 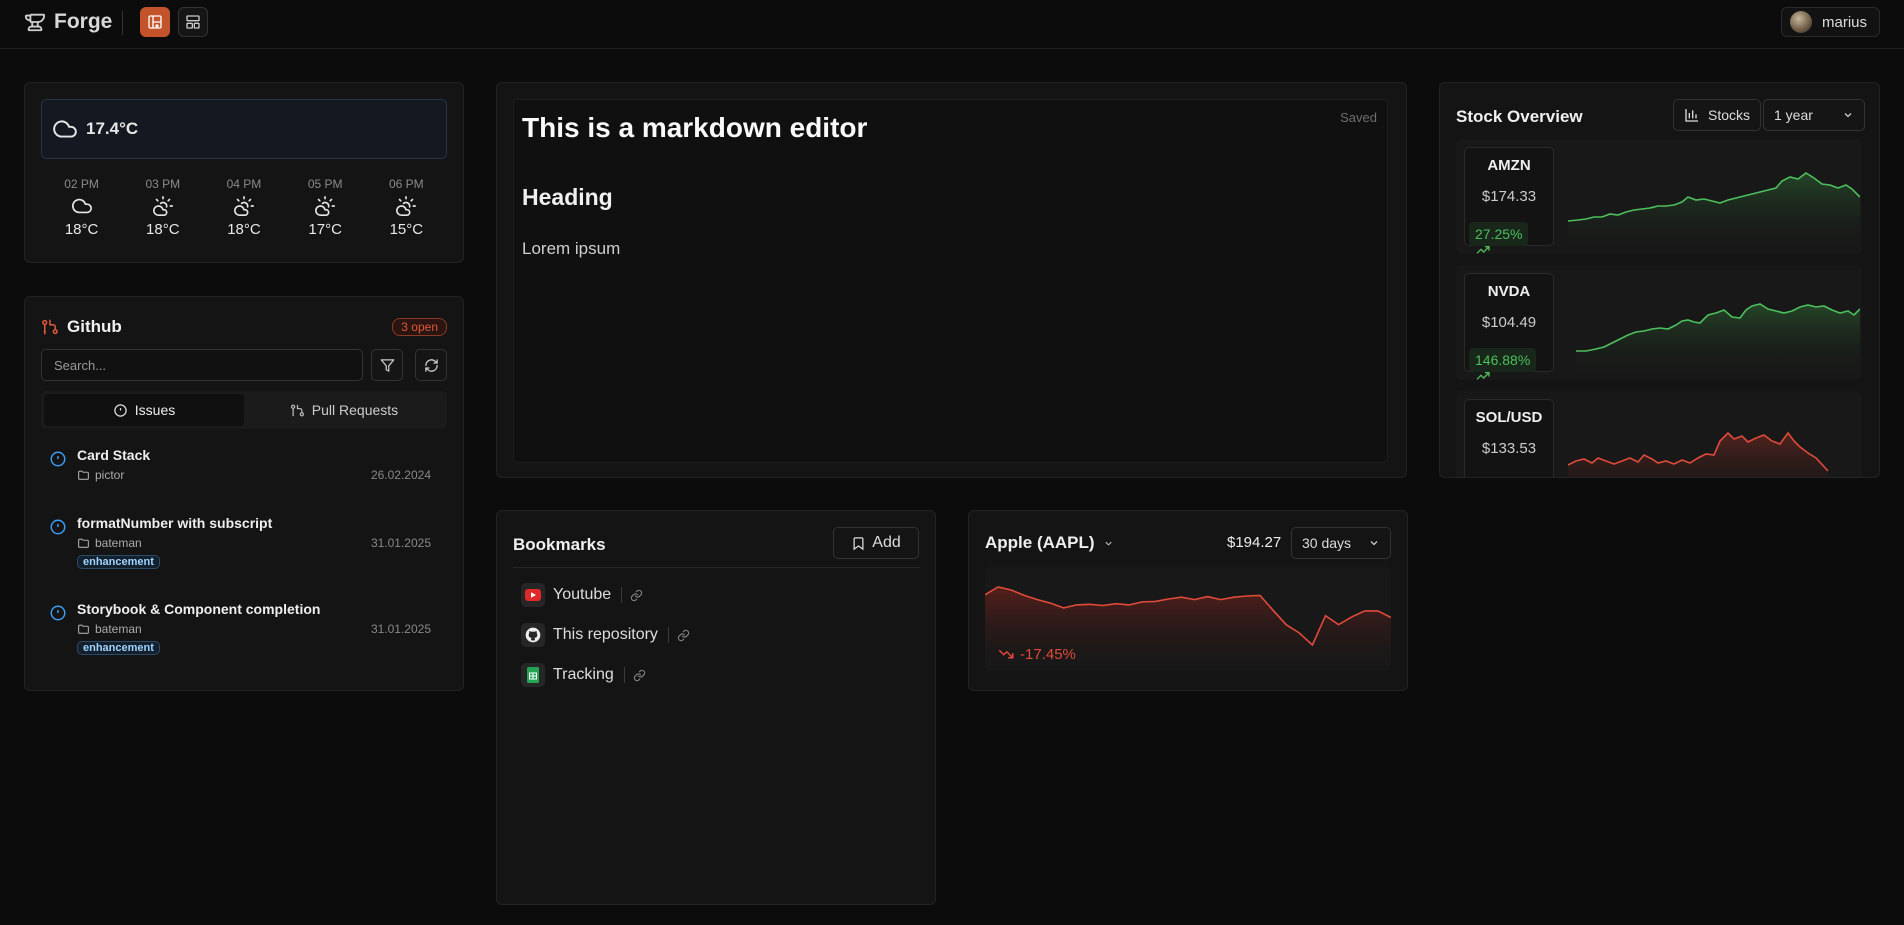 What do you see at coordinates (118, 629) in the screenshot?
I see `repo-name: bateman` at bounding box center [118, 629].